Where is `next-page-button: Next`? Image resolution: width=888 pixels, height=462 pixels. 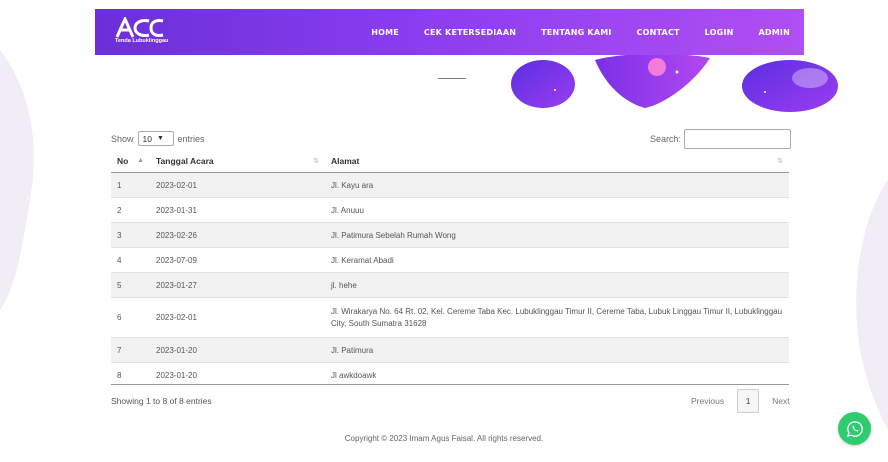 next-page-button: Next is located at coordinates (780, 401).